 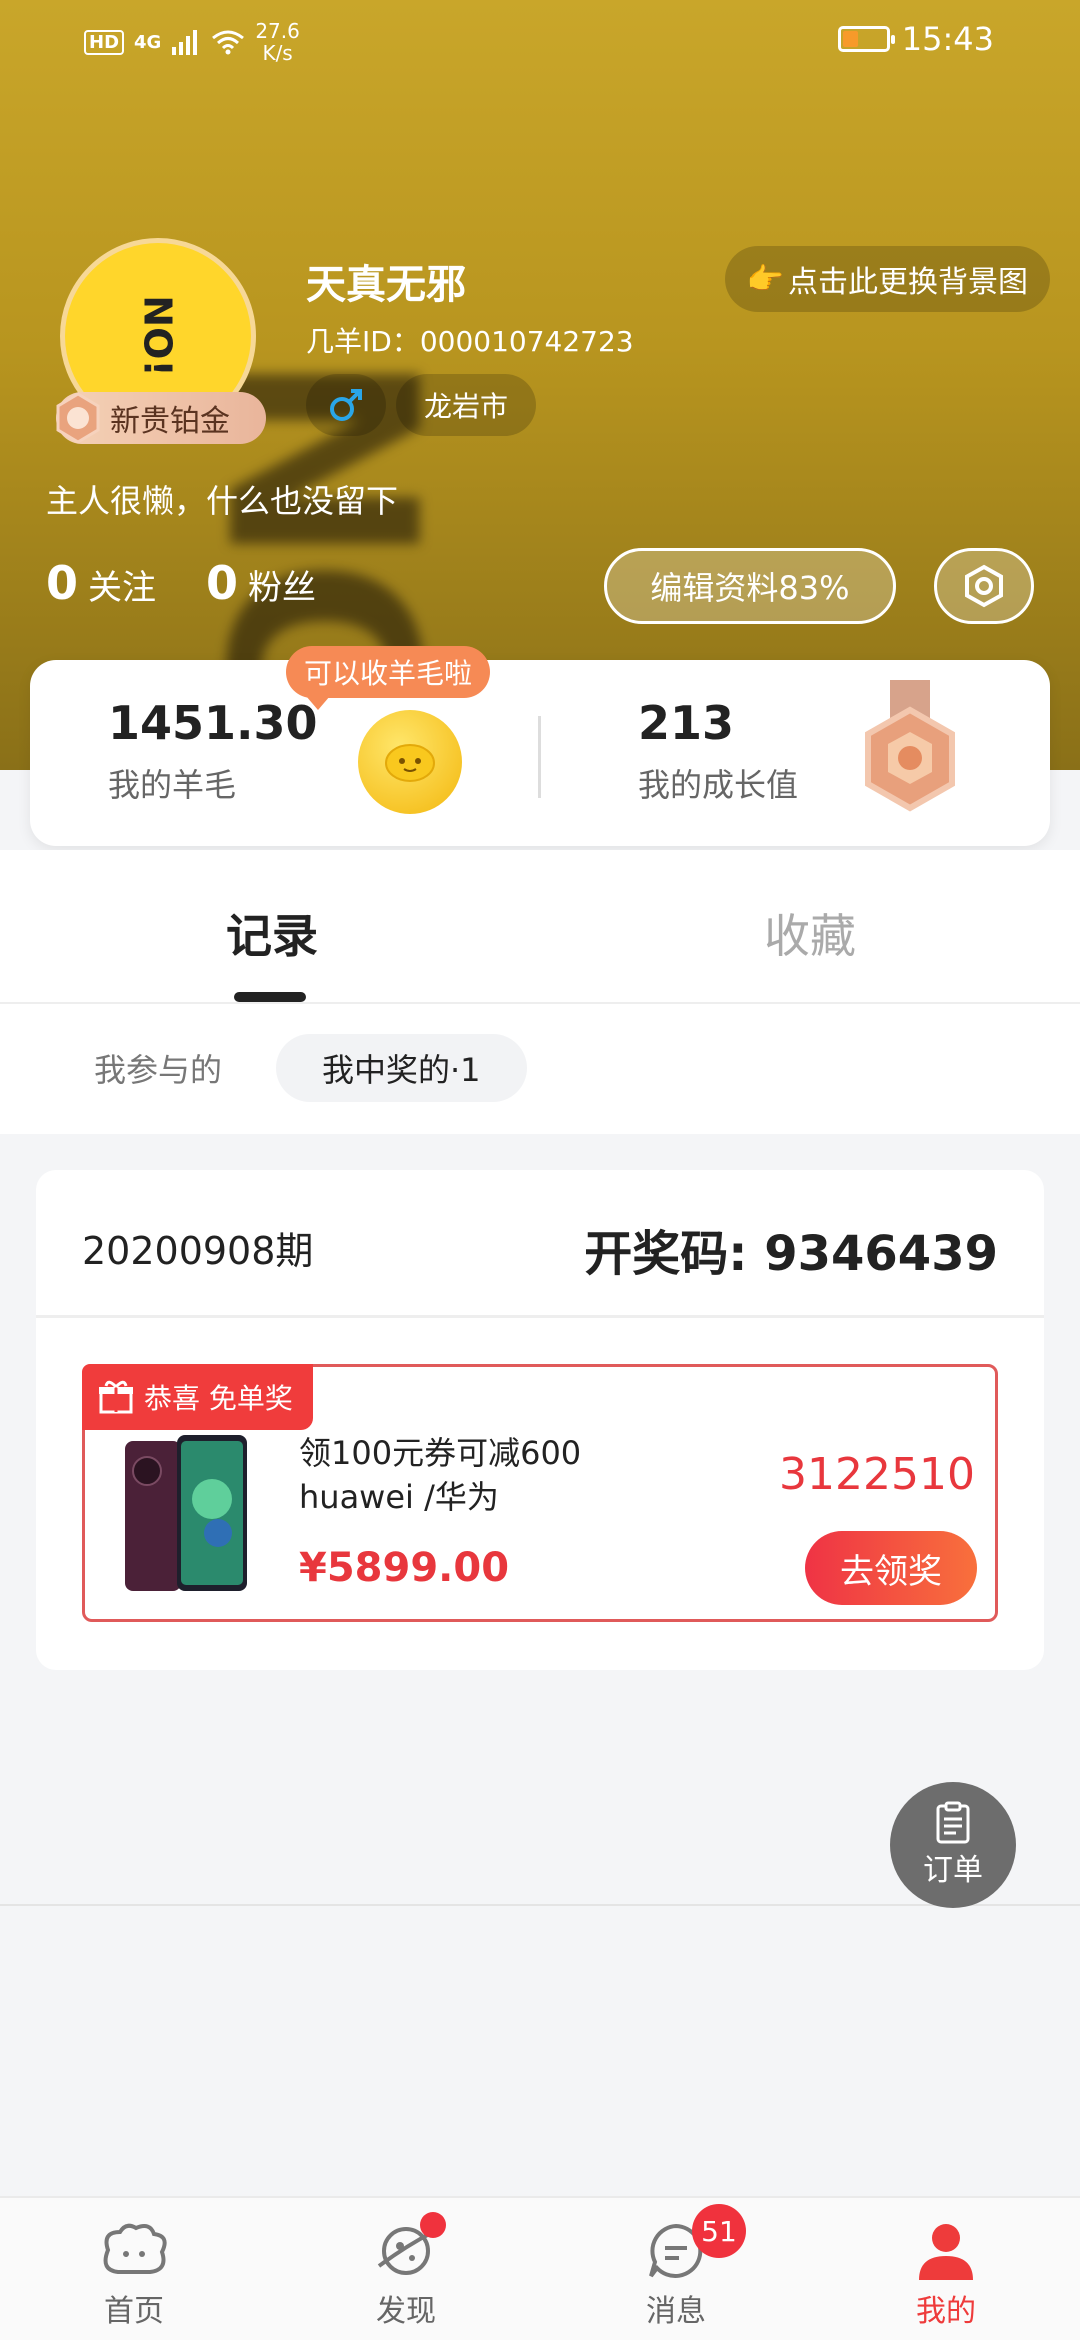 What do you see at coordinates (401, 1068) in the screenshot?
I see `subtab-won: 我中奖的·1` at bounding box center [401, 1068].